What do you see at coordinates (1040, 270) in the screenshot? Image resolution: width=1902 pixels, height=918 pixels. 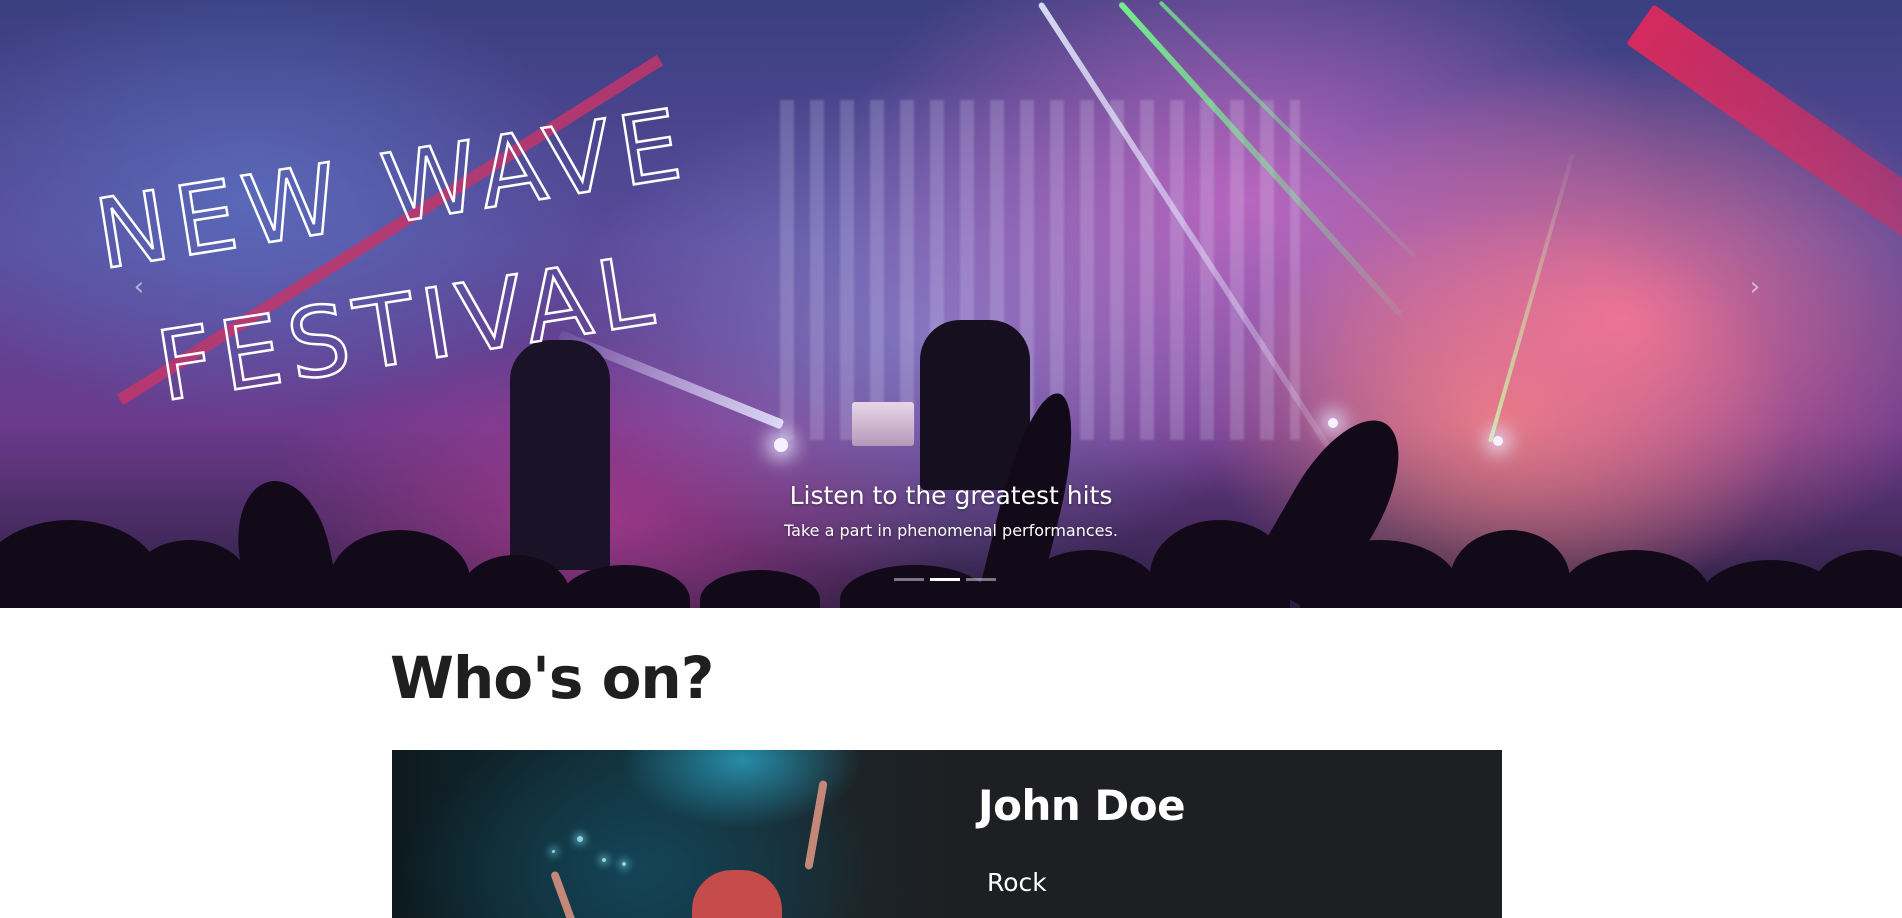 I see `stage-backdrop` at bounding box center [1040, 270].